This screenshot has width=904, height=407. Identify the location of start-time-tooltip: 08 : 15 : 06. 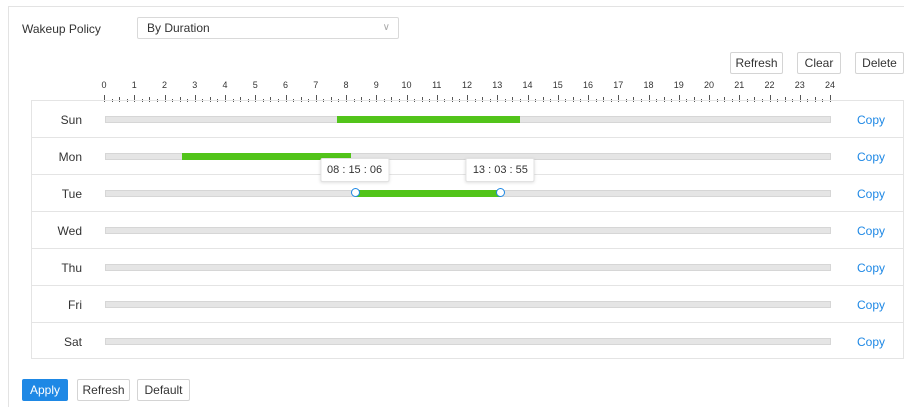
(355, 170).